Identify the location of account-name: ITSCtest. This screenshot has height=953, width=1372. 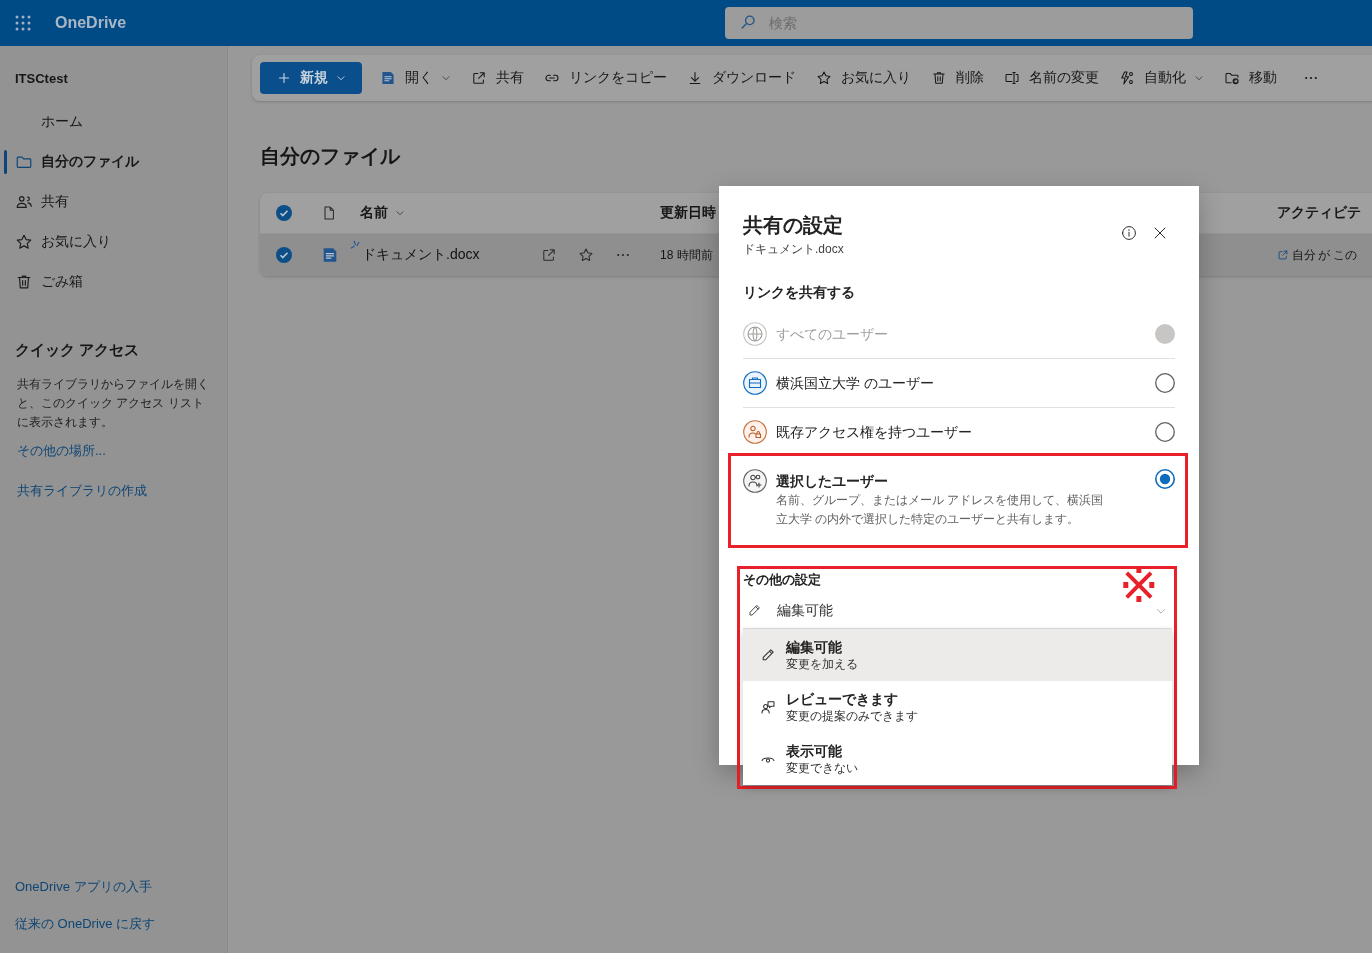
(41, 79).